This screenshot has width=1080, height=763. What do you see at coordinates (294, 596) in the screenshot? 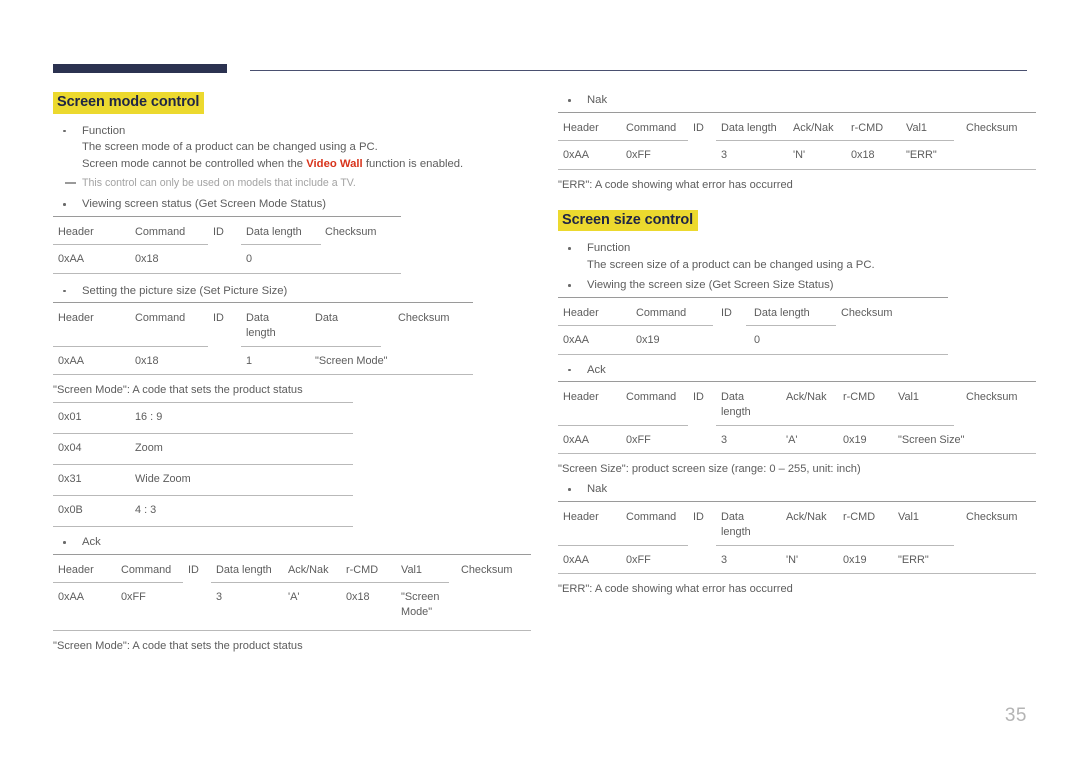
I see `td-ack-nak: 'A'` at bounding box center [294, 596].